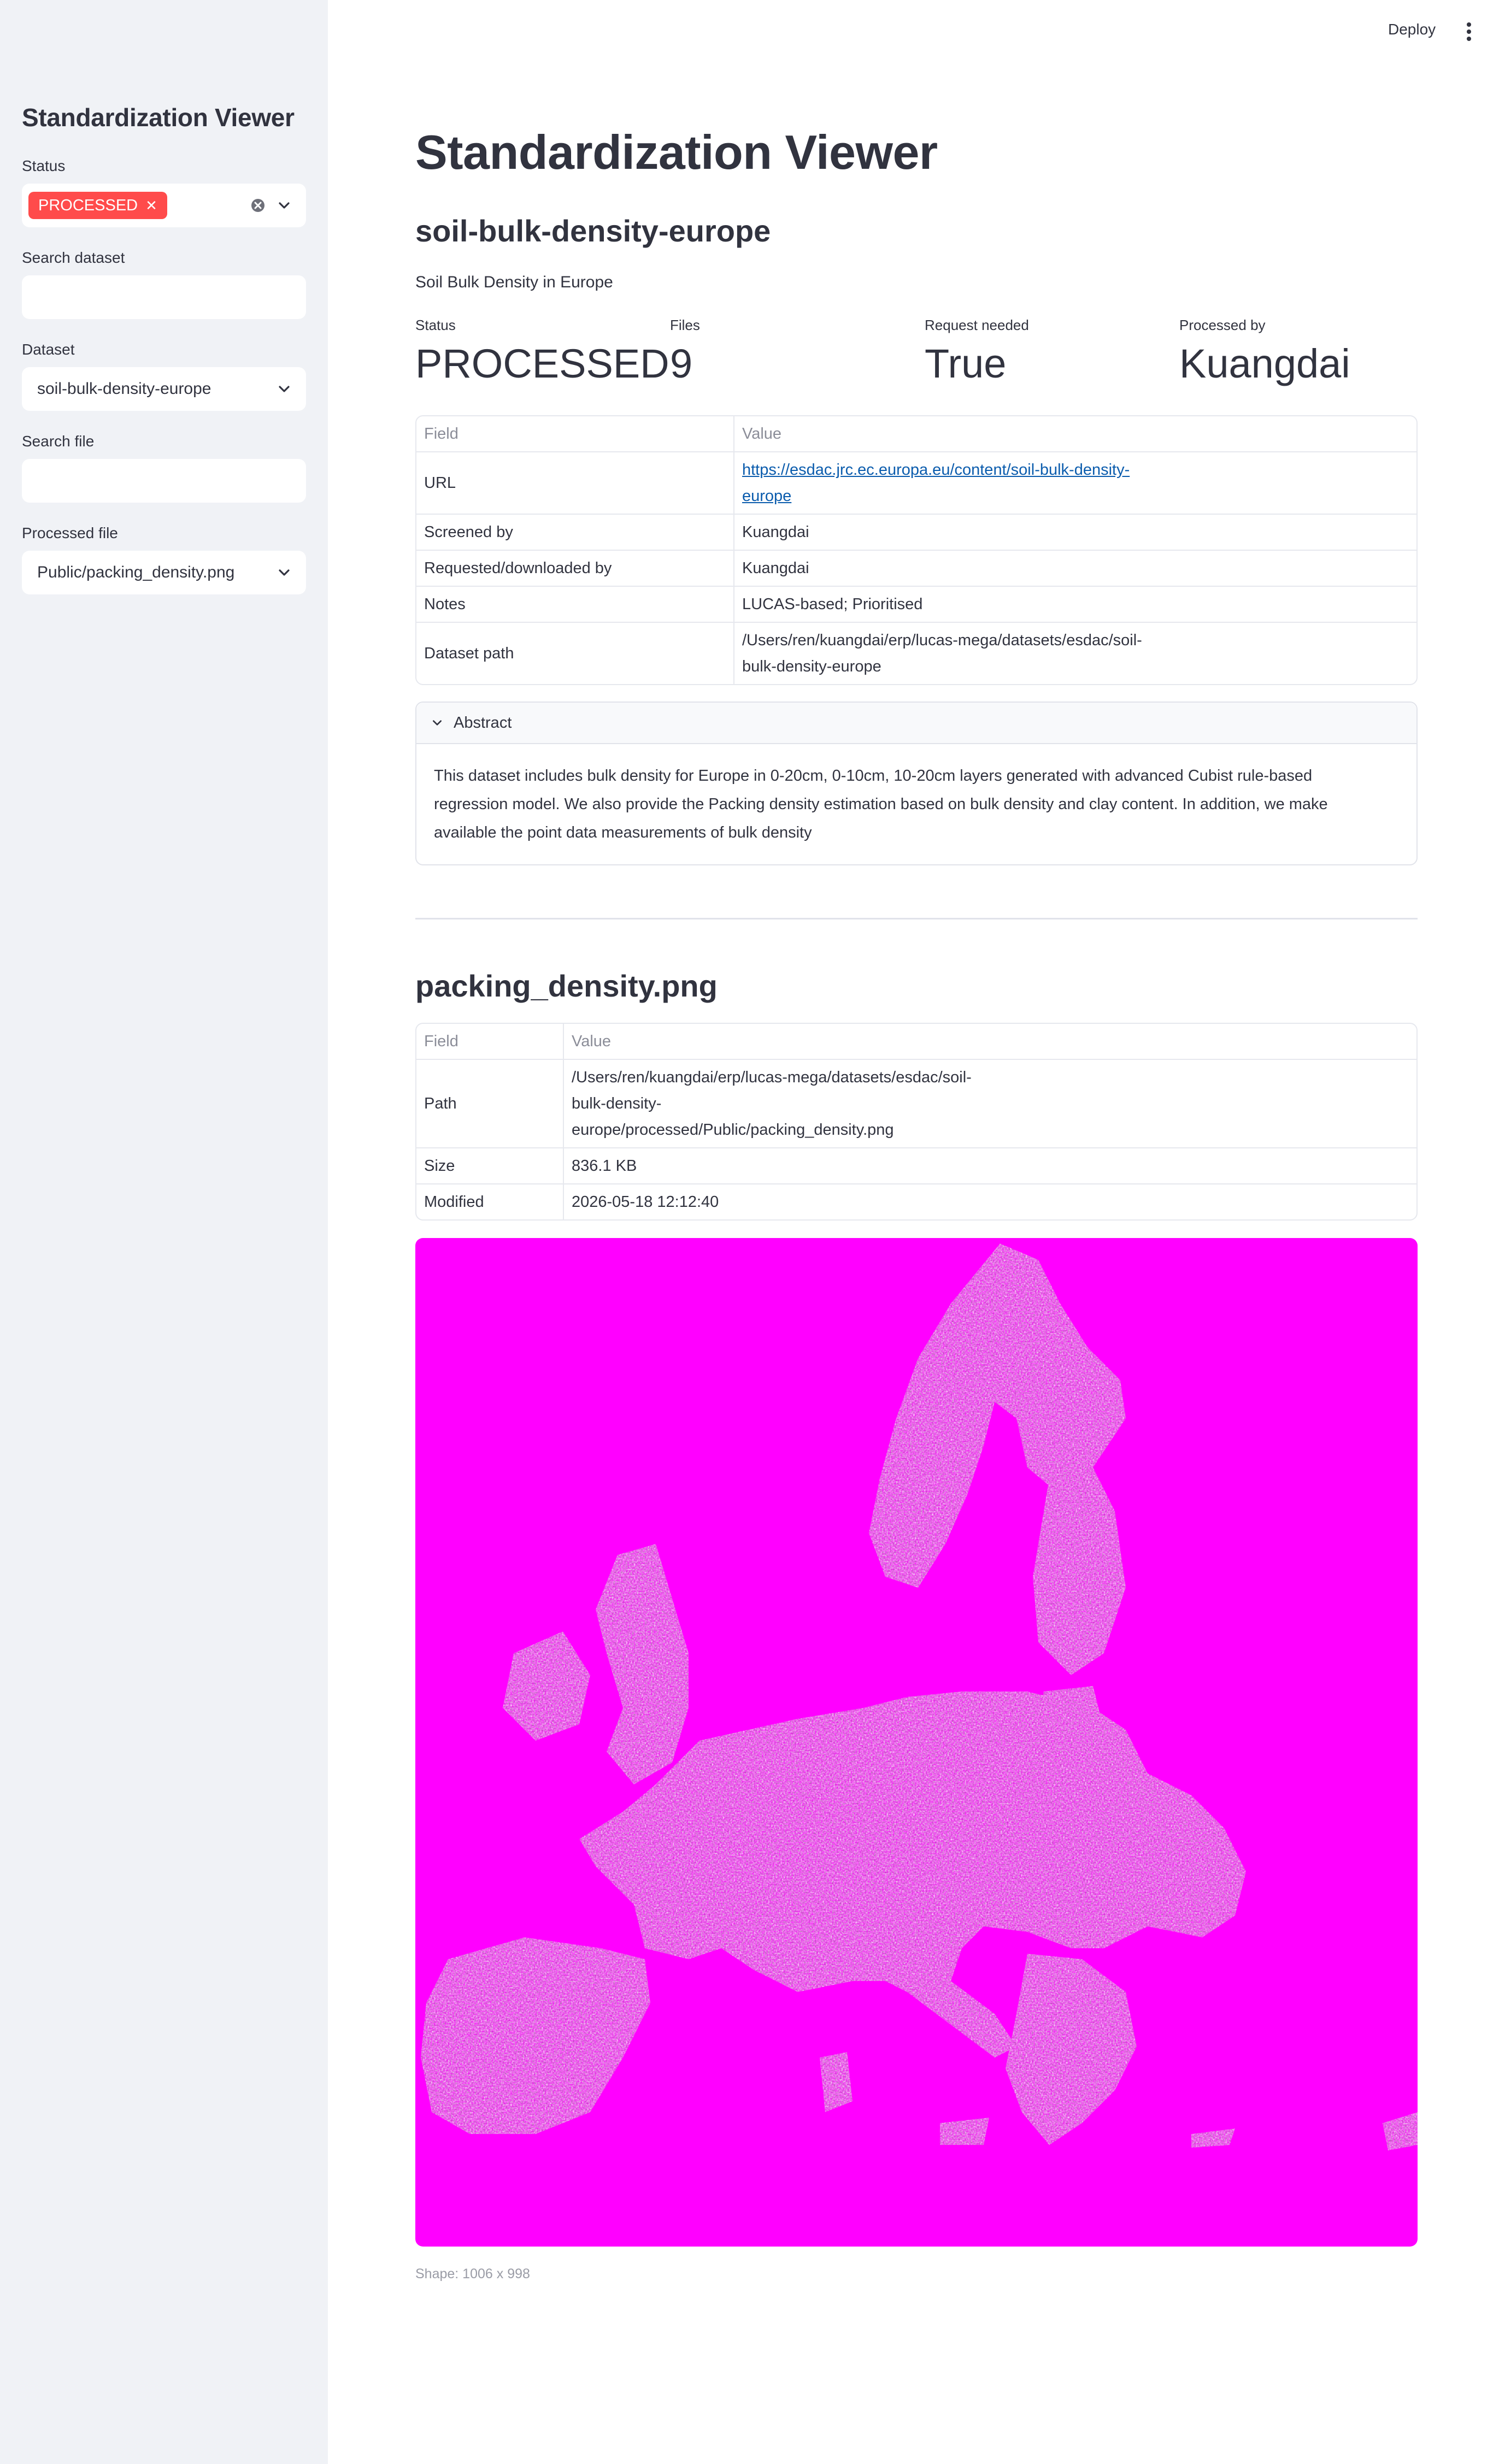  I want to click on status-multiselect: PROCESSED ✕, so click(164, 205).